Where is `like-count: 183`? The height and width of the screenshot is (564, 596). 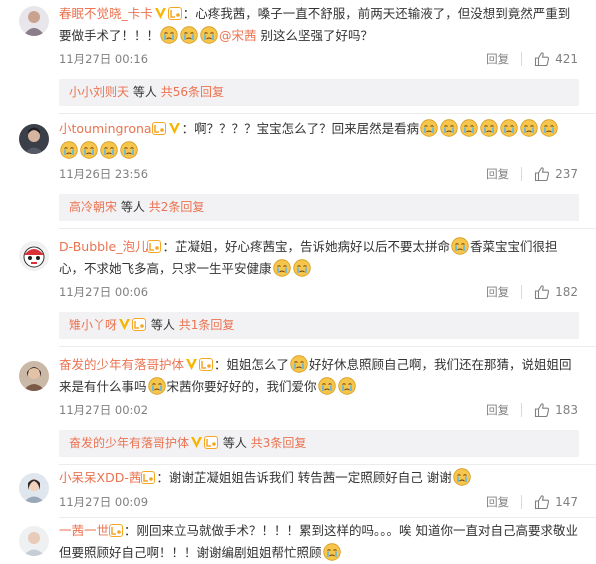
like-count: 183 is located at coordinates (566, 410).